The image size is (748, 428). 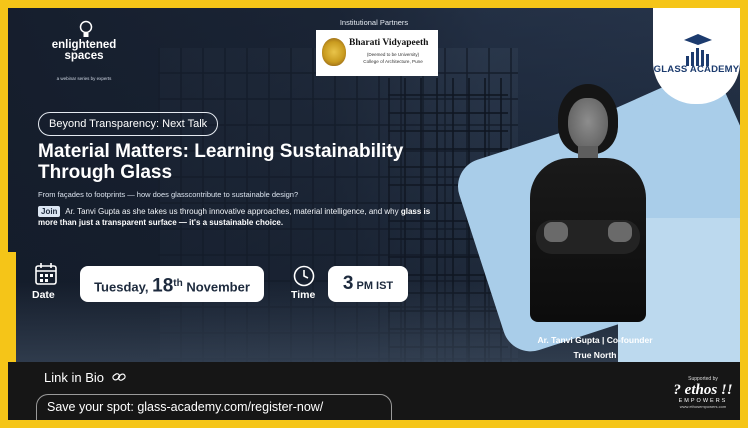 I want to click on link-in-bio: Link in Bio, so click(x=85, y=377).